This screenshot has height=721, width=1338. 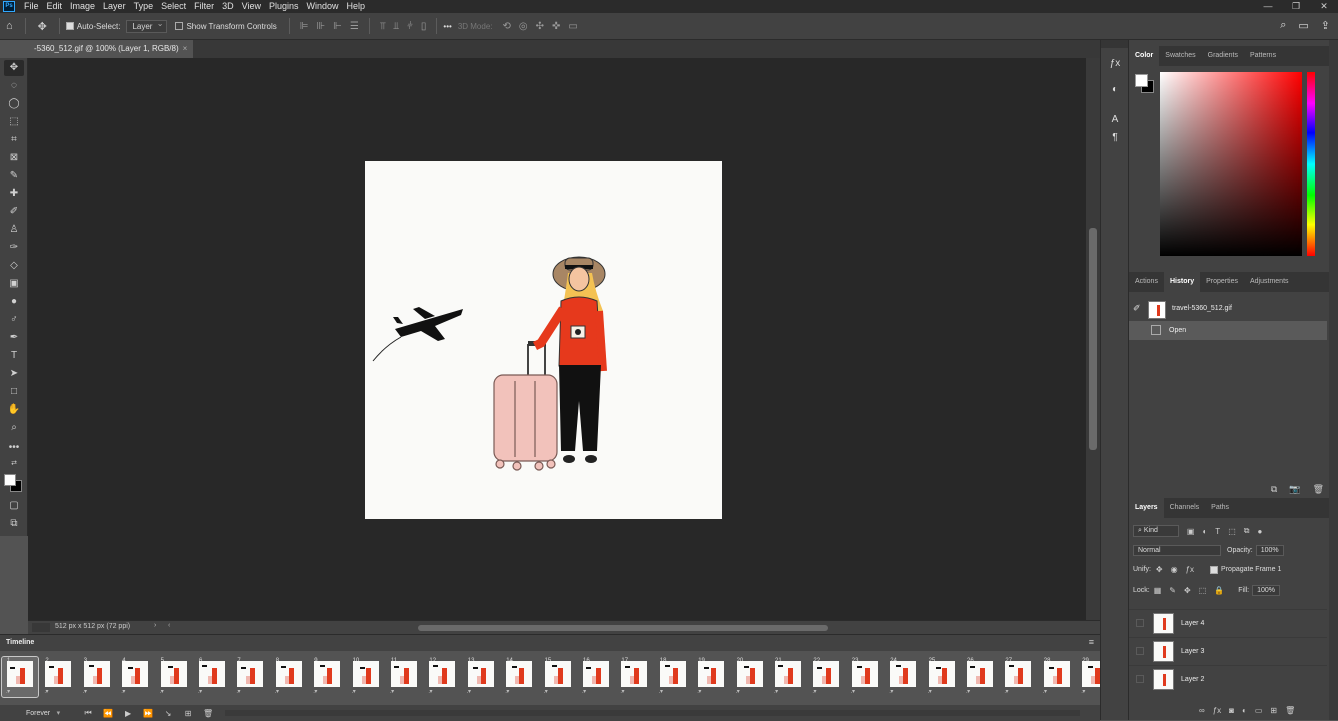 I want to click on new-layer-icon: ⊞, so click(x=1273, y=710).